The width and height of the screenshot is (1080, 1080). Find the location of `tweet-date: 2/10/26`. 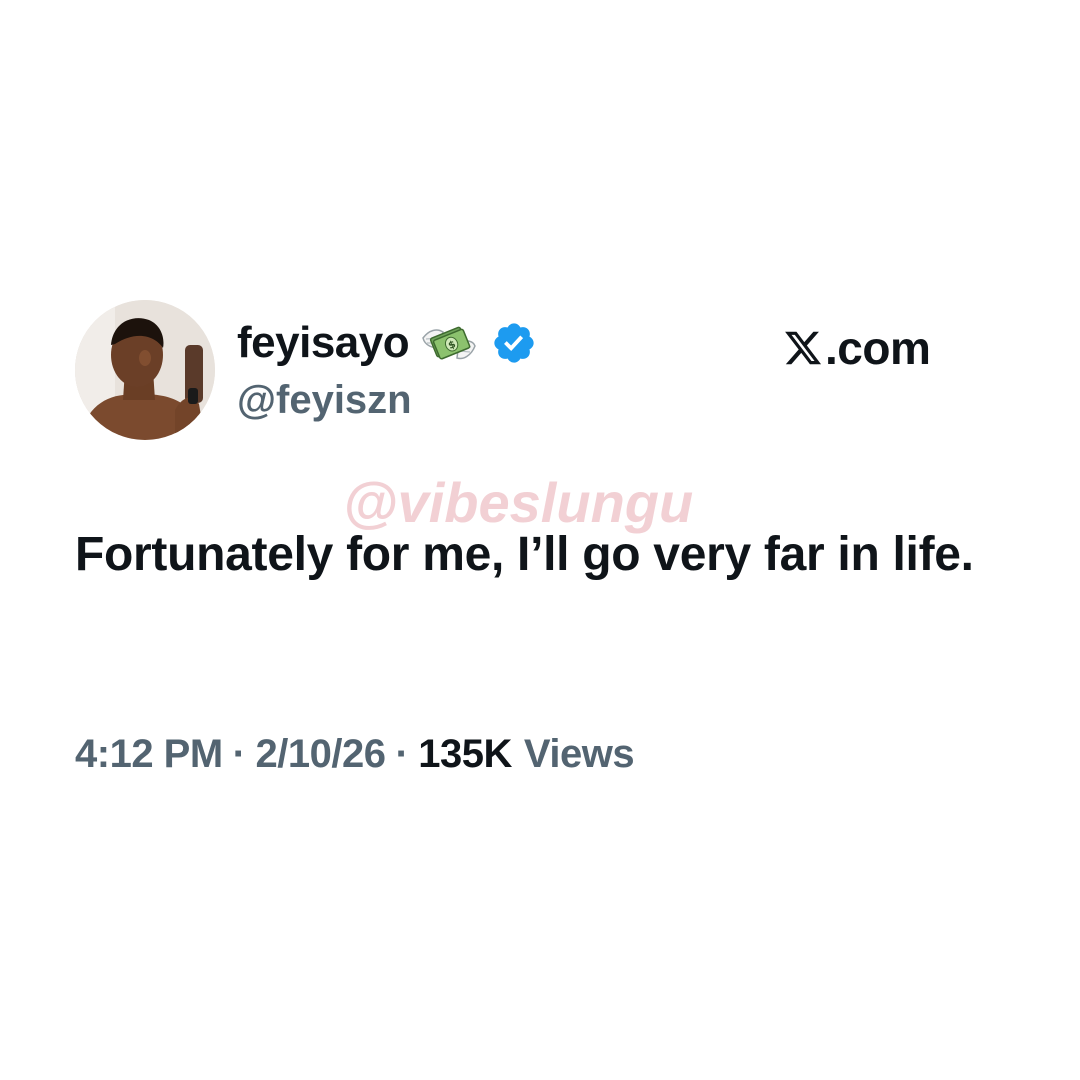

tweet-date: 2/10/26 is located at coordinates (321, 754).